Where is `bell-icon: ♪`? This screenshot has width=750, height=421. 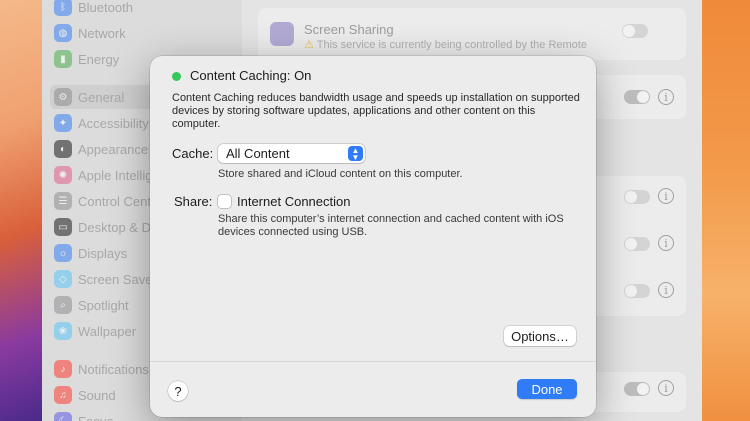
bell-icon: ♪ is located at coordinates (63, 369).